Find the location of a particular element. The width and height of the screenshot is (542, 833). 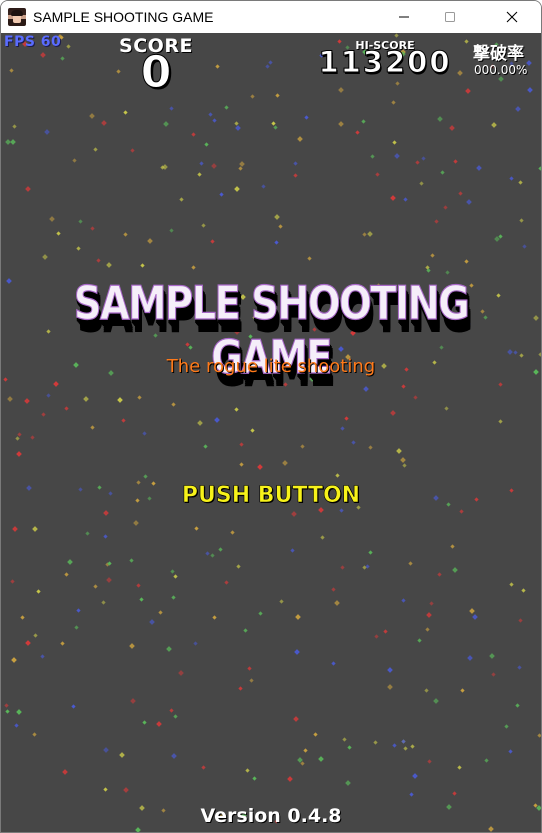

window-title: SAMPLE SHOOTING GAME is located at coordinates (123, 17).